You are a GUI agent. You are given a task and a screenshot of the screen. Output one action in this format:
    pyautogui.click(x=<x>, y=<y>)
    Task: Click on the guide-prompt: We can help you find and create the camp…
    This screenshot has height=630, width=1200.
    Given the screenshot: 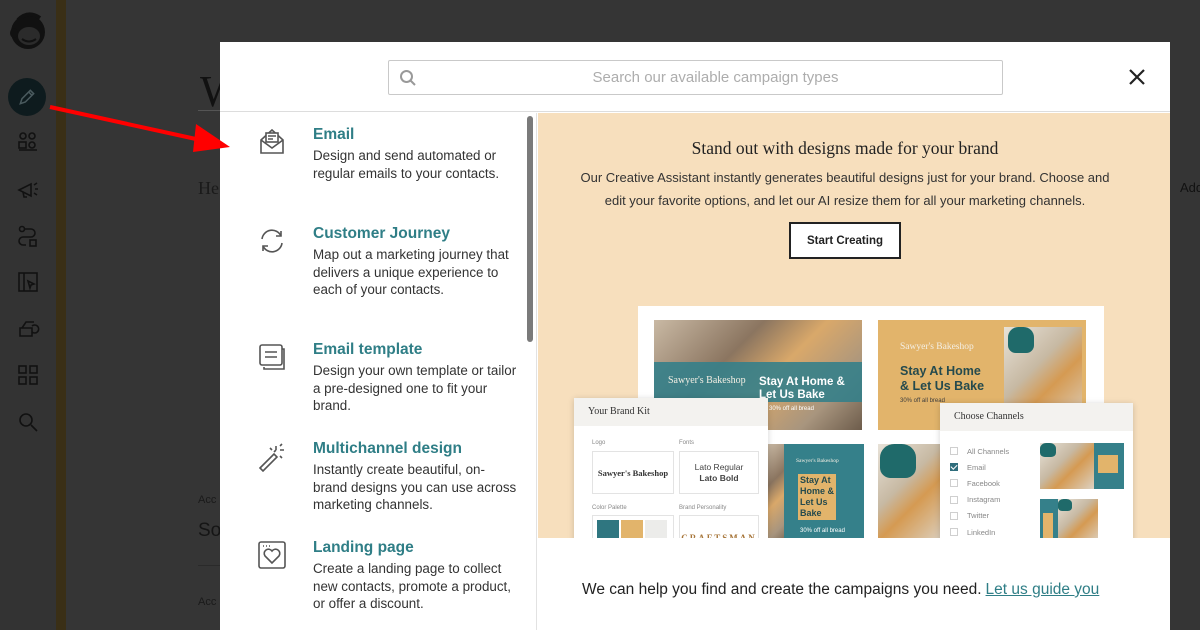 What is the action you would take?
    pyautogui.click(x=841, y=589)
    